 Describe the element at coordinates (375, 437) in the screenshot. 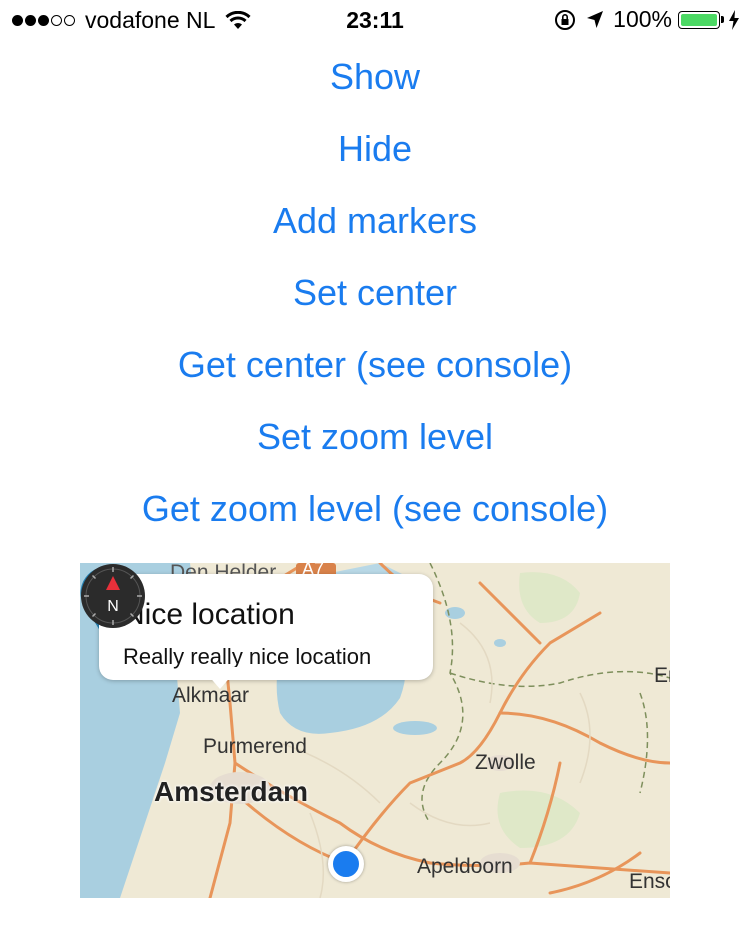

I see `set-zoom-level-button: Set zoom level` at that location.